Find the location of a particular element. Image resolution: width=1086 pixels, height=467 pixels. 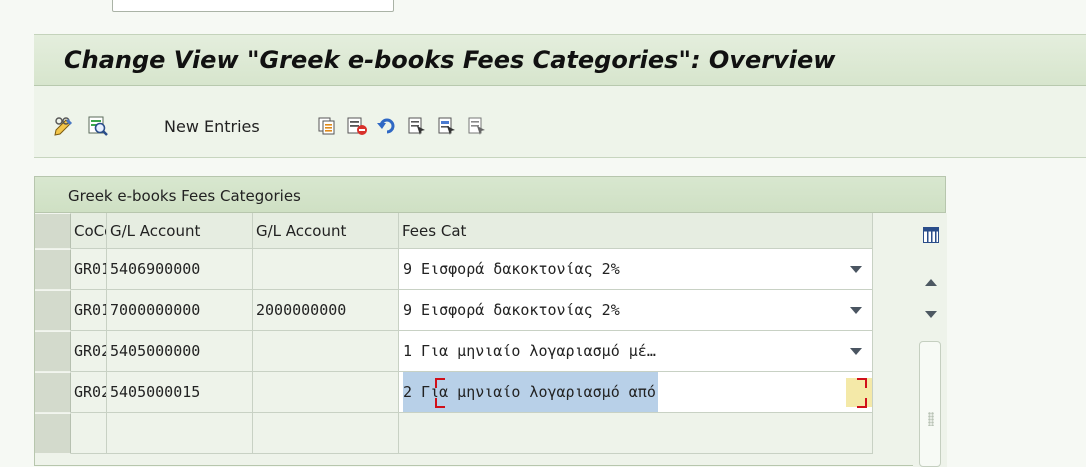

table-header-bar: Greek e-books Fees Categories is located at coordinates (490, 195).